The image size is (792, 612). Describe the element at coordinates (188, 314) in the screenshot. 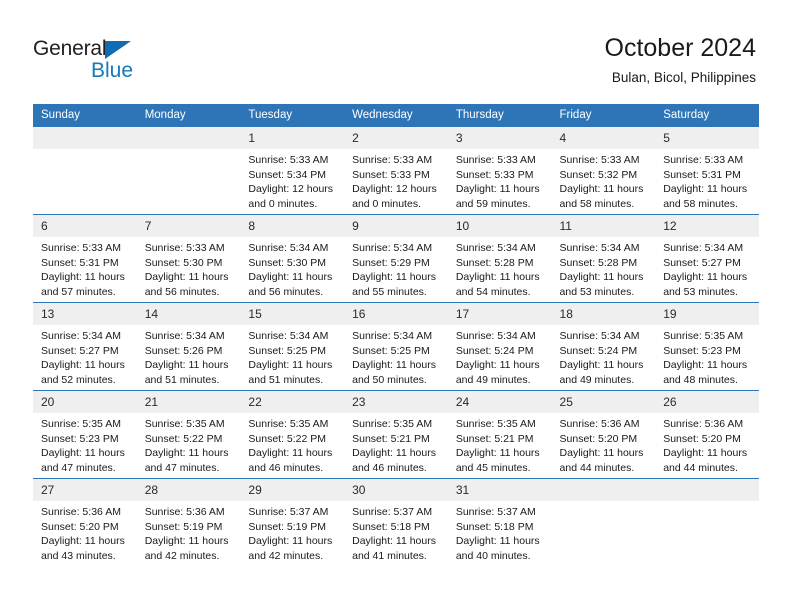

I see `day-number: 14` at that location.